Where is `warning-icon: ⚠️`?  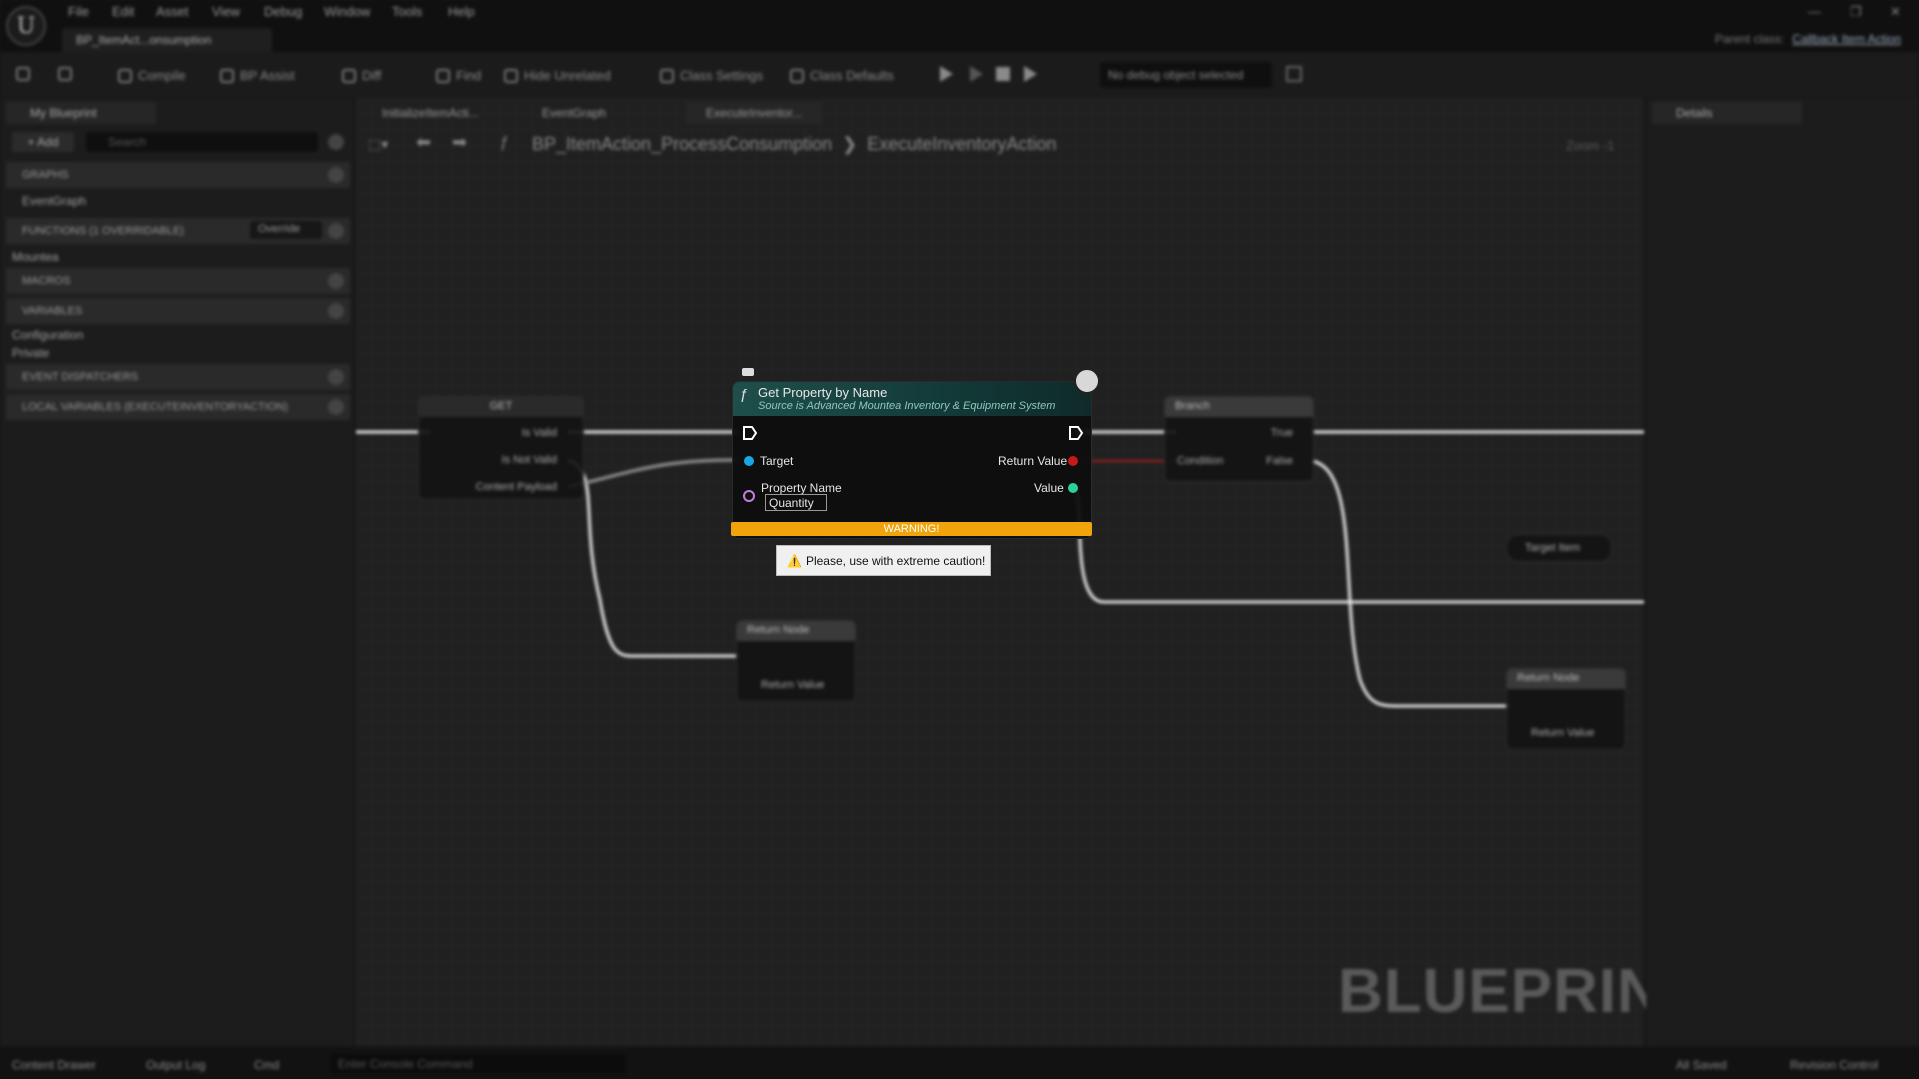
warning-icon: ⚠️ is located at coordinates (794, 561).